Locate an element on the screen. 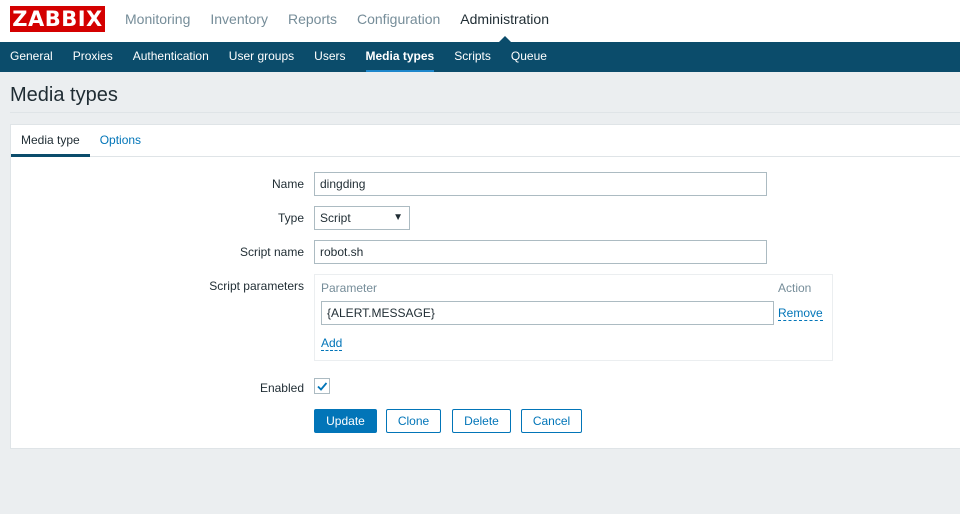 The height and width of the screenshot is (514, 960). menu-inventory: Inventory is located at coordinates (239, 21).